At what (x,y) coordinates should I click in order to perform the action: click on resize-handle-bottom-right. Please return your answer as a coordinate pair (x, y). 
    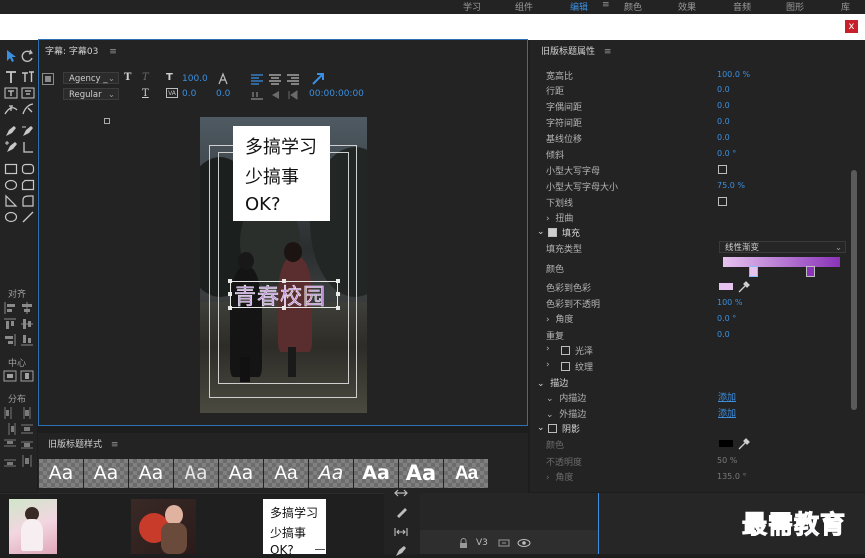
    Looking at the image, I should click on (338, 308).